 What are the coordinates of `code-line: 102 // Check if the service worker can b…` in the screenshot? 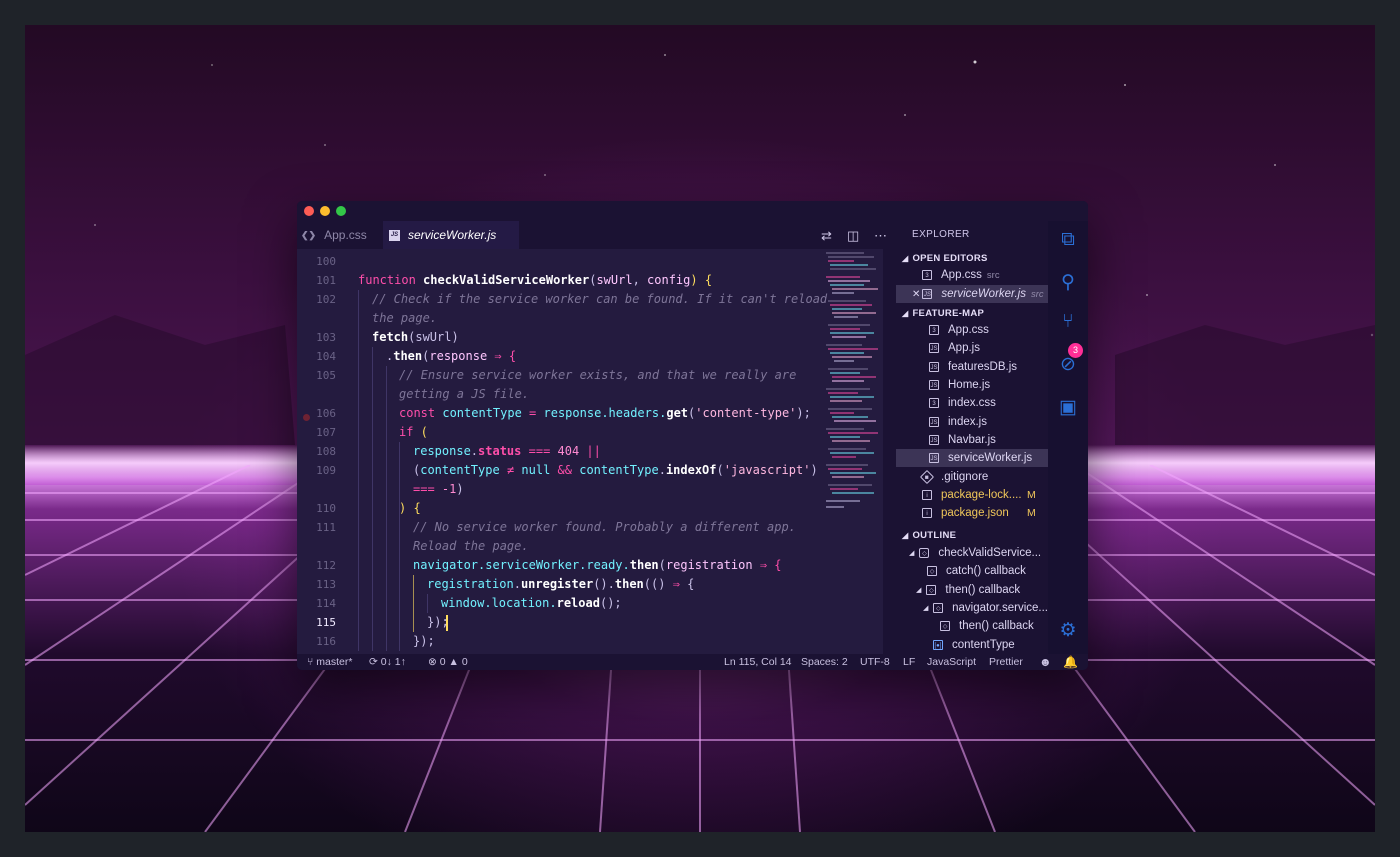 It's located at (590, 299).